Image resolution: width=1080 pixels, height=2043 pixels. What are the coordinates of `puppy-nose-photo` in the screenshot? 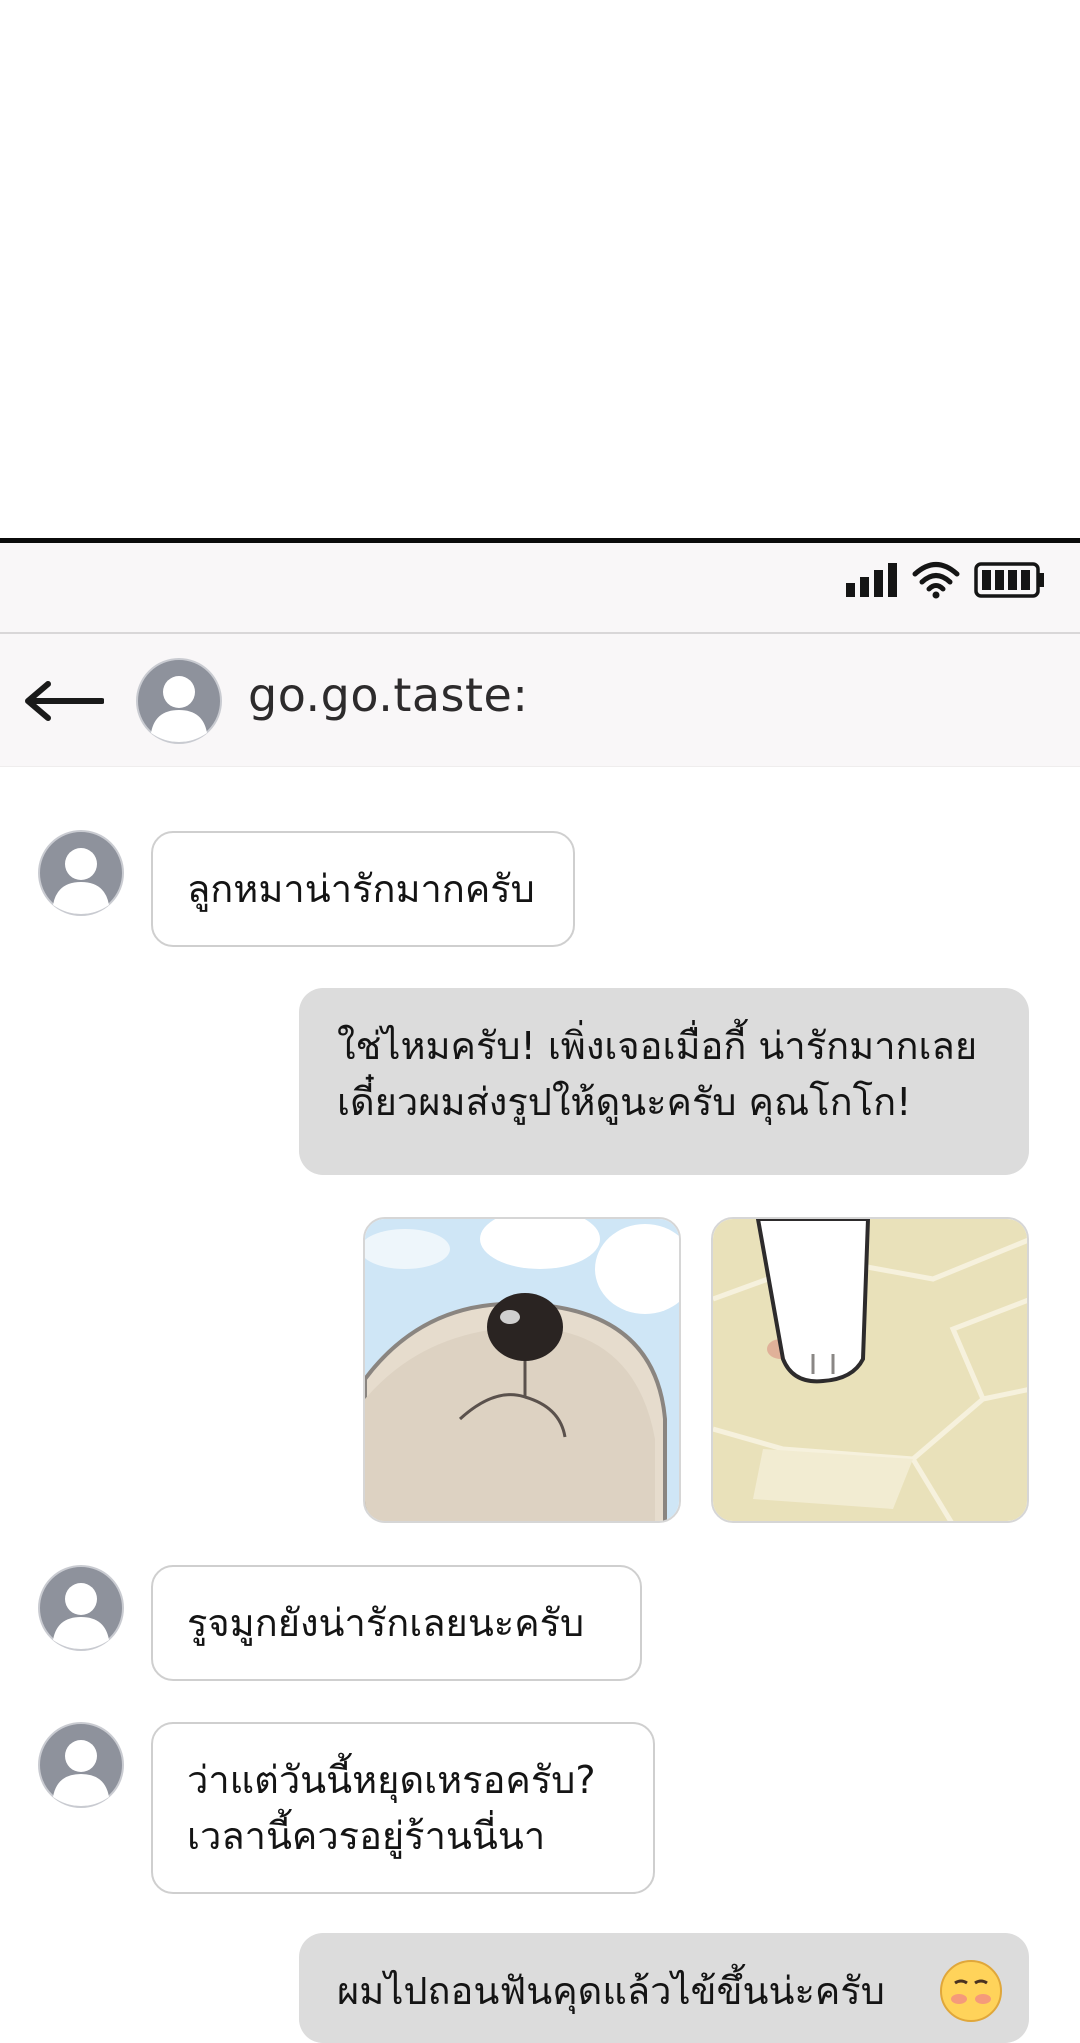 It's located at (522, 1370).